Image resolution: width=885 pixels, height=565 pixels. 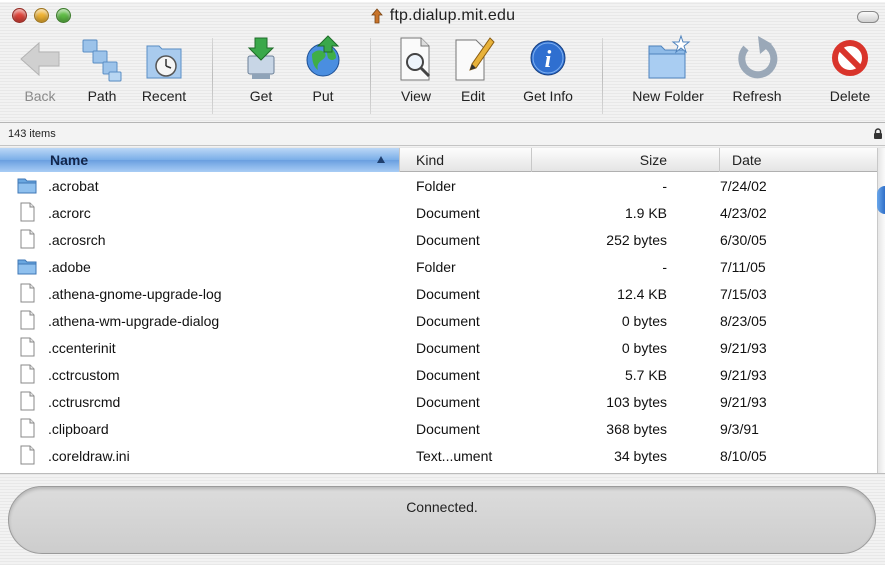 What do you see at coordinates (850, 58) in the screenshot?
I see `delete-prohibit-icon` at bounding box center [850, 58].